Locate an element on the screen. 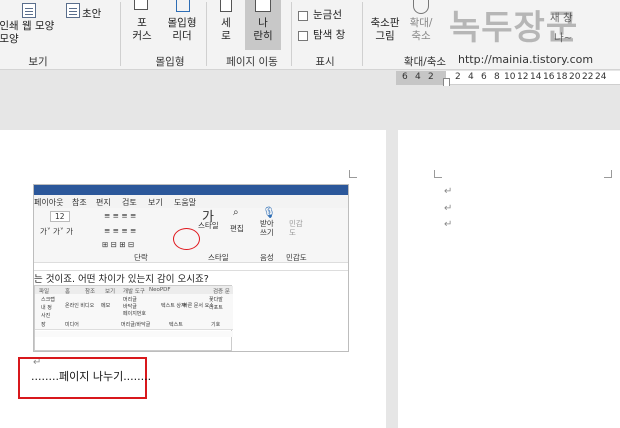 This screenshot has height=428, width=620. font-size-box: 12 is located at coordinates (60, 216).